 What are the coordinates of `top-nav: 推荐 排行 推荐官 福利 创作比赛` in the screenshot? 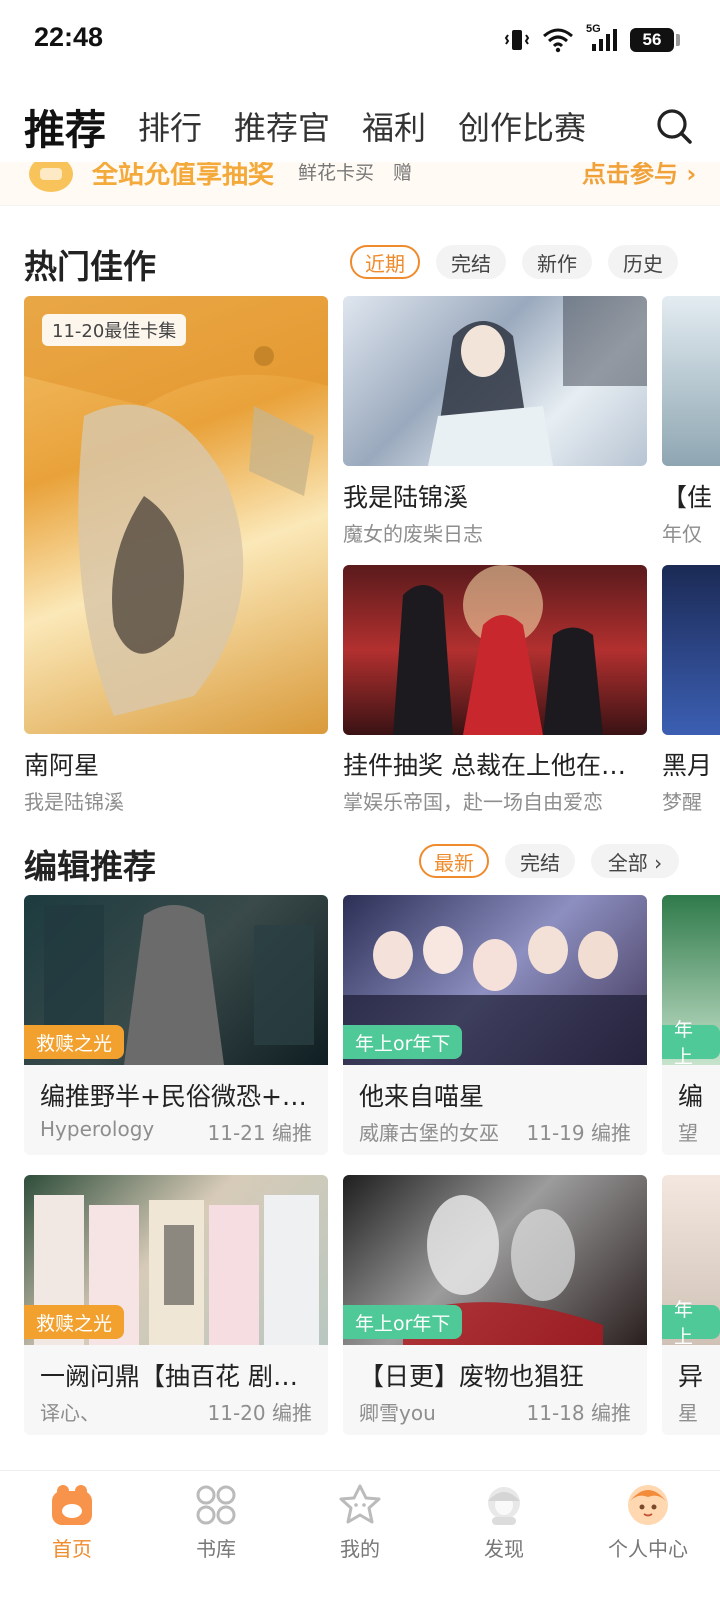 It's located at (360, 126).